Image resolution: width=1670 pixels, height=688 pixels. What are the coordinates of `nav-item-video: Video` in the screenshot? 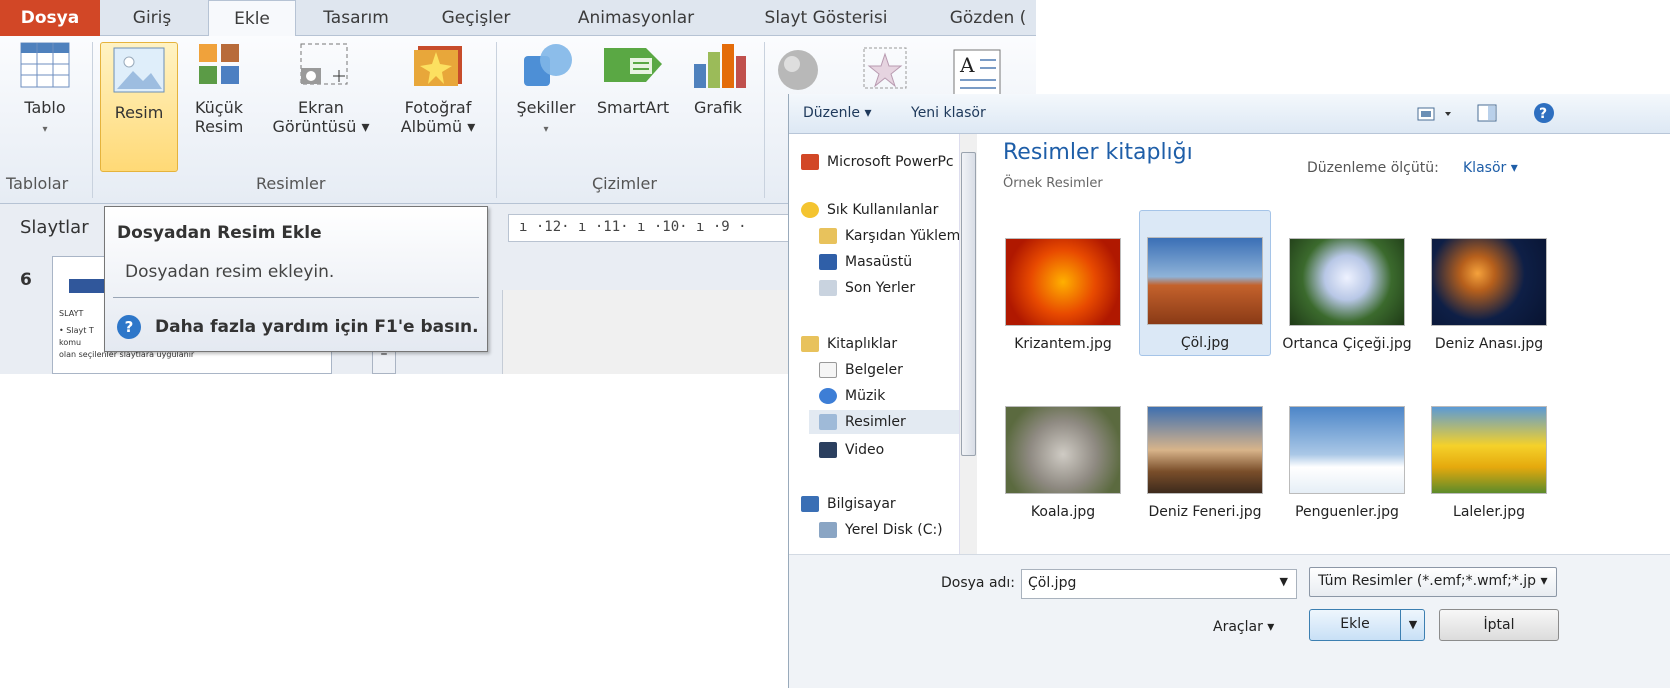 It's located at (851, 450).